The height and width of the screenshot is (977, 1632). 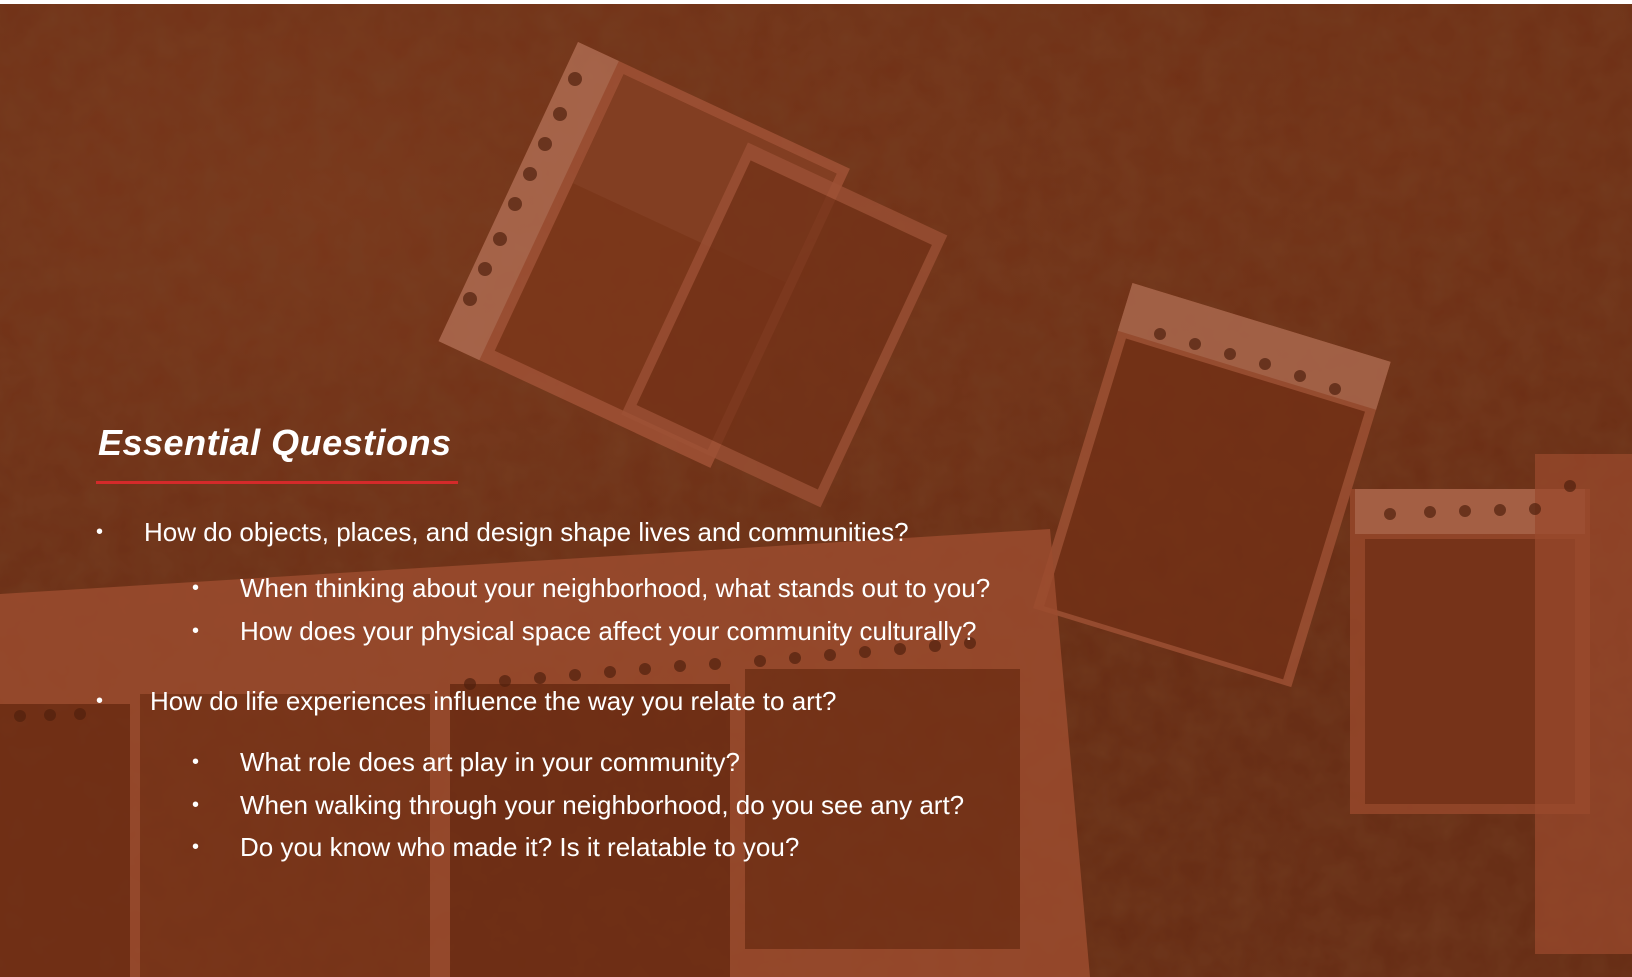 What do you see at coordinates (277, 482) in the screenshot?
I see `title-underline` at bounding box center [277, 482].